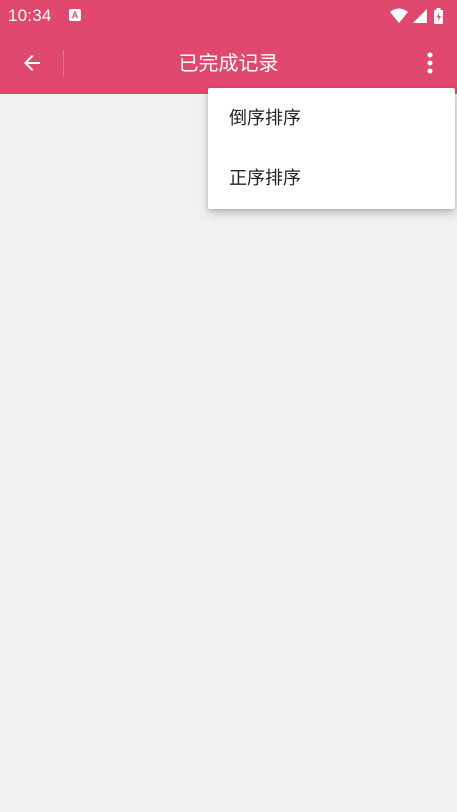 The height and width of the screenshot is (812, 457). What do you see at coordinates (228, 16) in the screenshot?
I see `status-bar: 10:34 A` at bounding box center [228, 16].